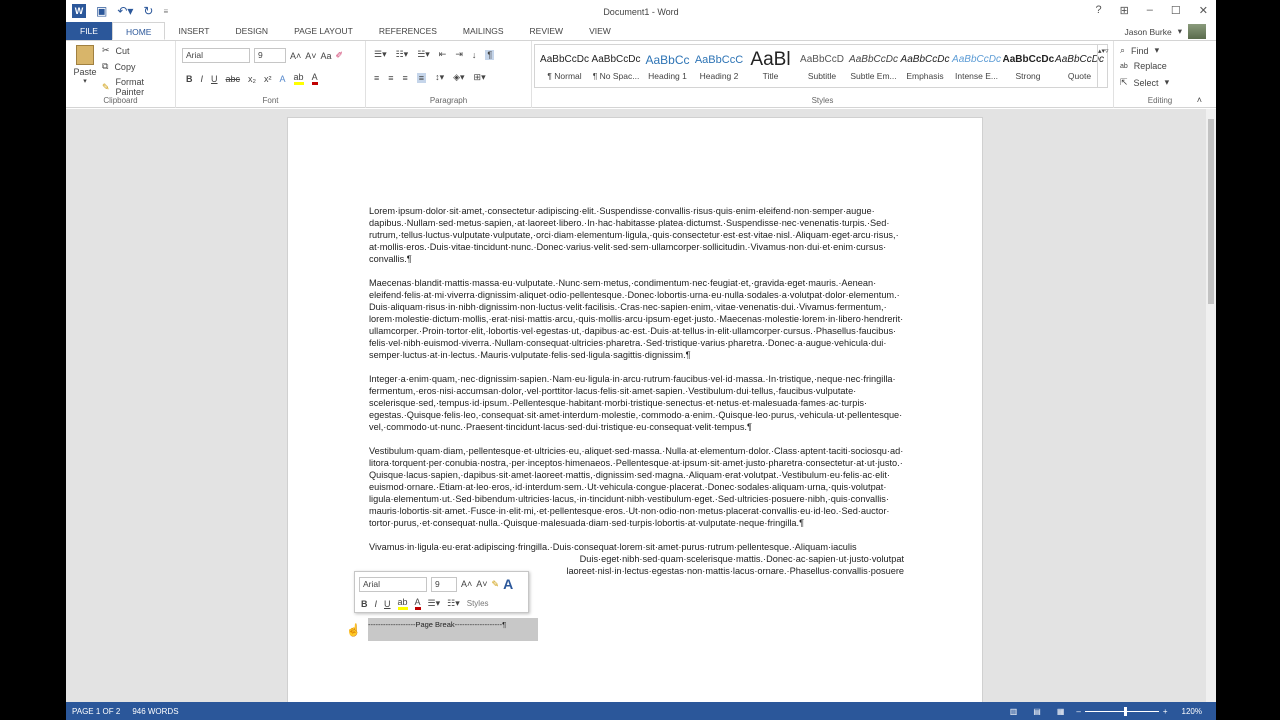 This screenshot has height=720, width=1280. What do you see at coordinates (387, 604) in the screenshot?
I see `mini-underline-icon: U` at bounding box center [387, 604].